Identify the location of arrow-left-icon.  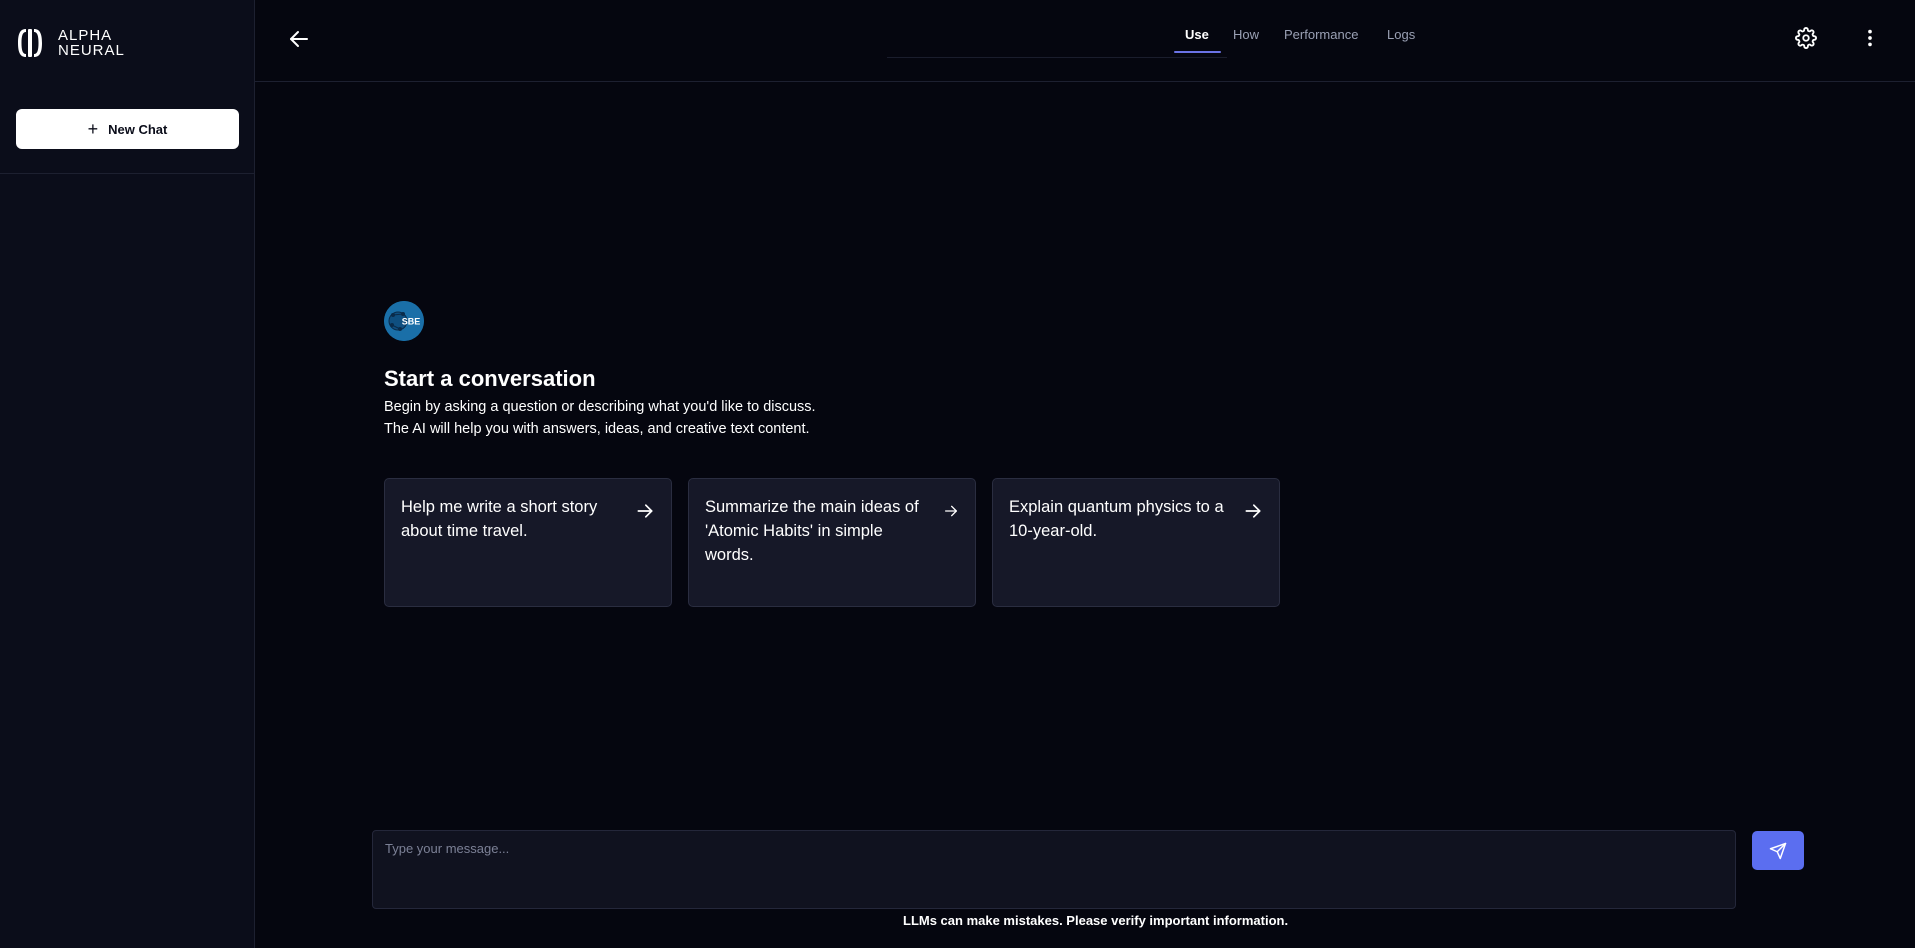
(299, 39).